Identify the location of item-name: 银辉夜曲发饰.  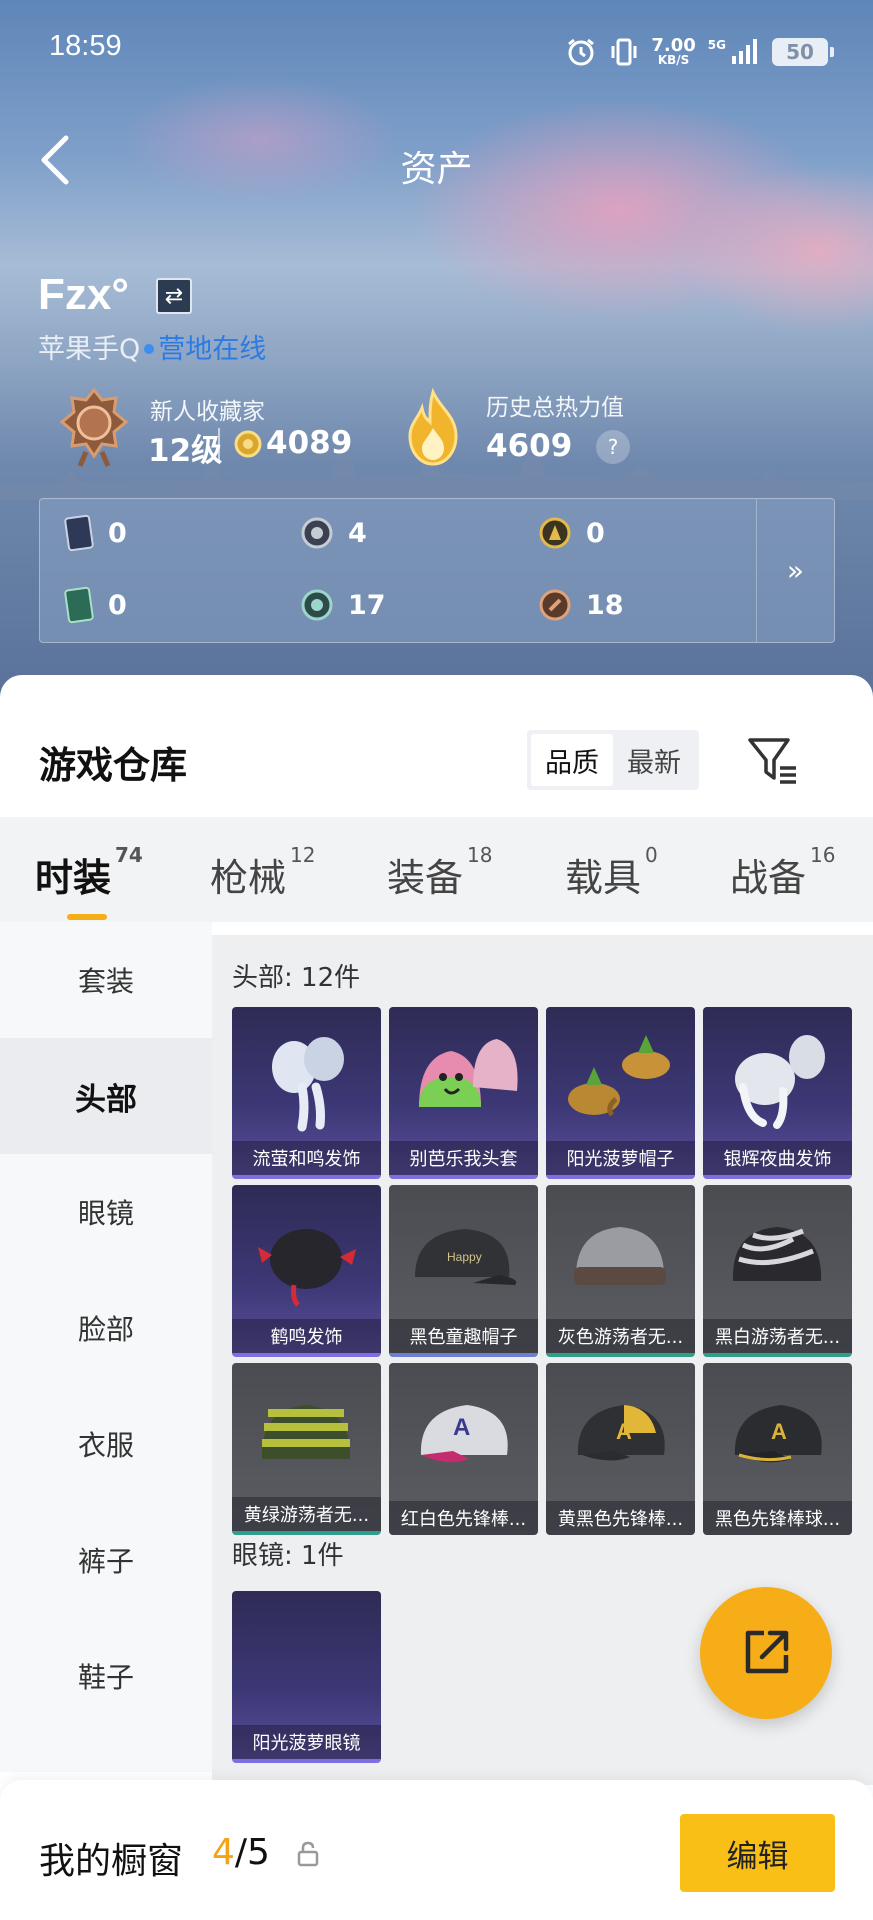
(777, 1158).